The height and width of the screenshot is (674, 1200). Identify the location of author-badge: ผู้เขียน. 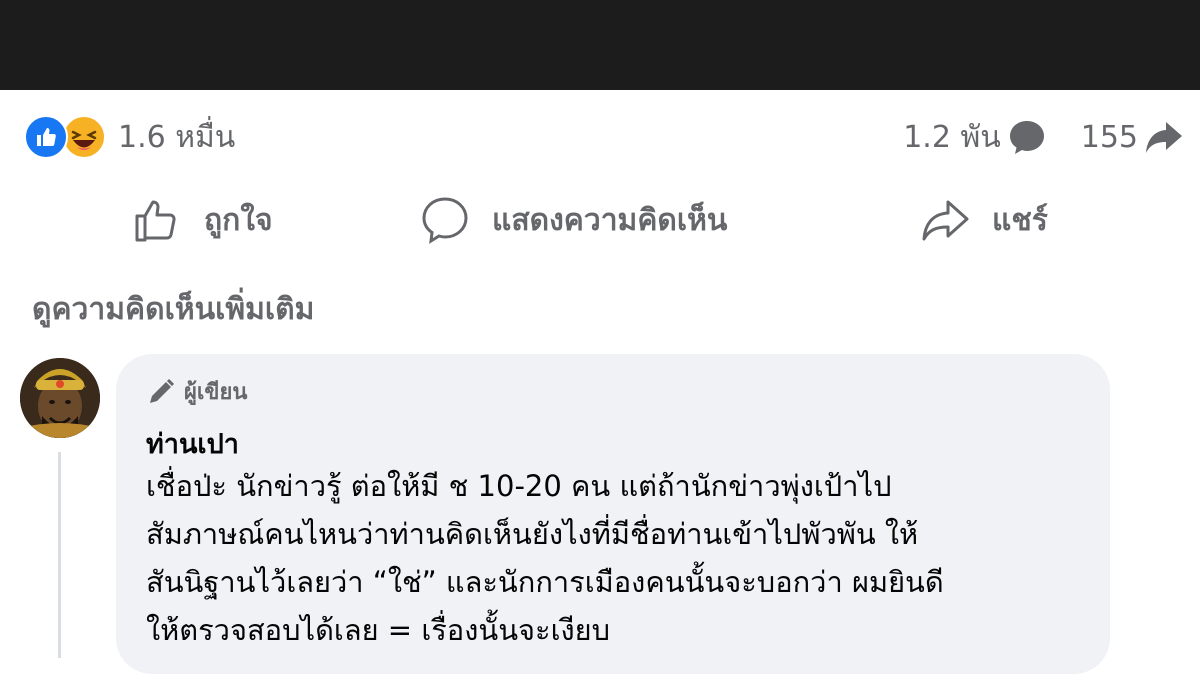
(196, 391).